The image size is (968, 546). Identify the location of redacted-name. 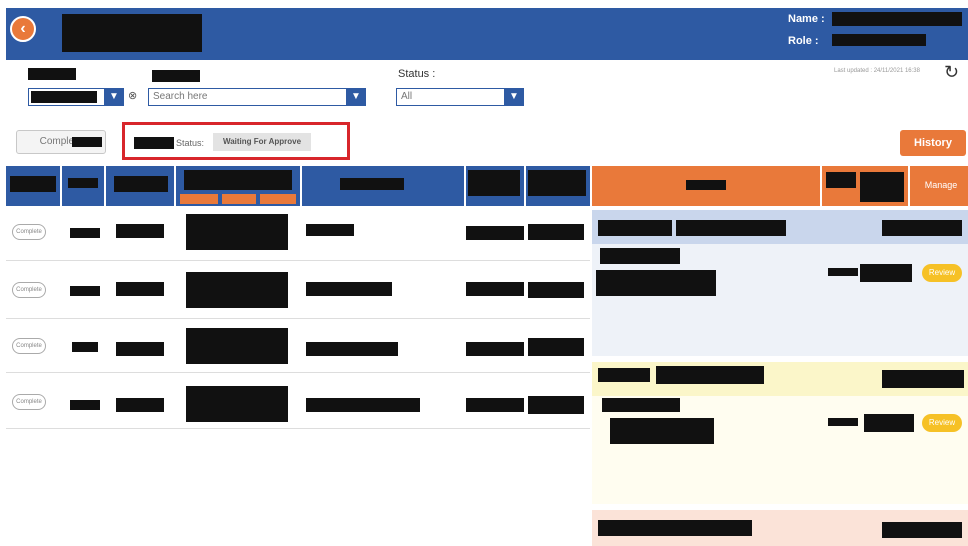
(897, 19).